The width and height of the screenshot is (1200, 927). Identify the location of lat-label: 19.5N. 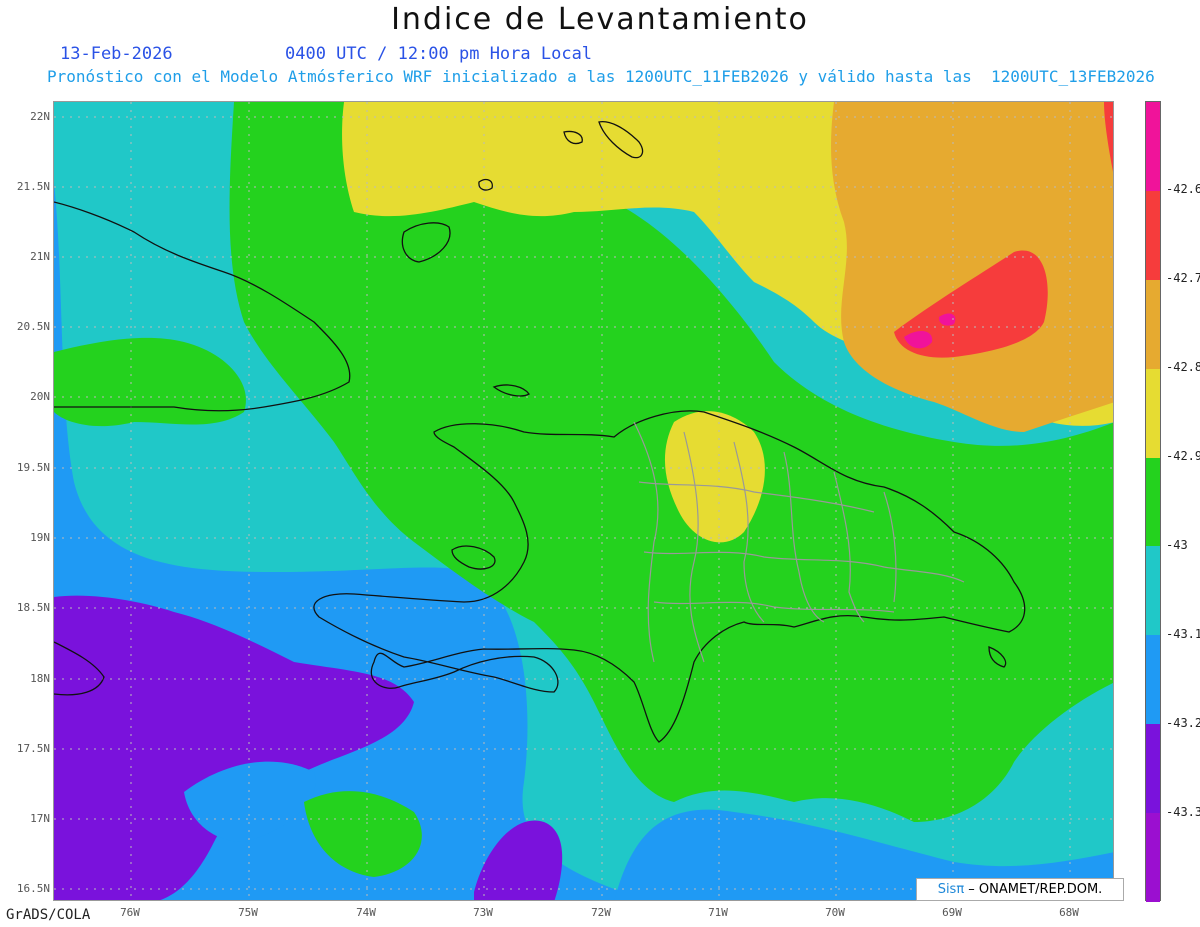
(33, 467).